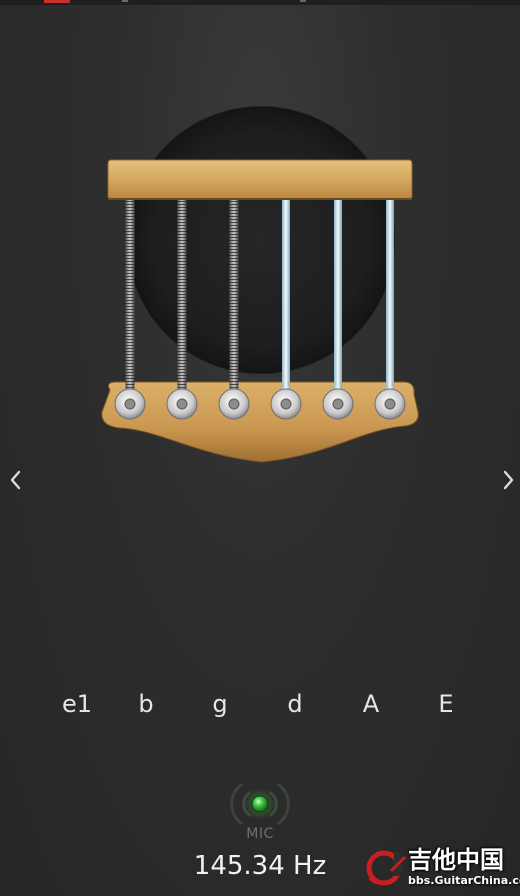 Image resolution: width=520 pixels, height=896 pixels. I want to click on chevron-right-icon, so click(508, 480).